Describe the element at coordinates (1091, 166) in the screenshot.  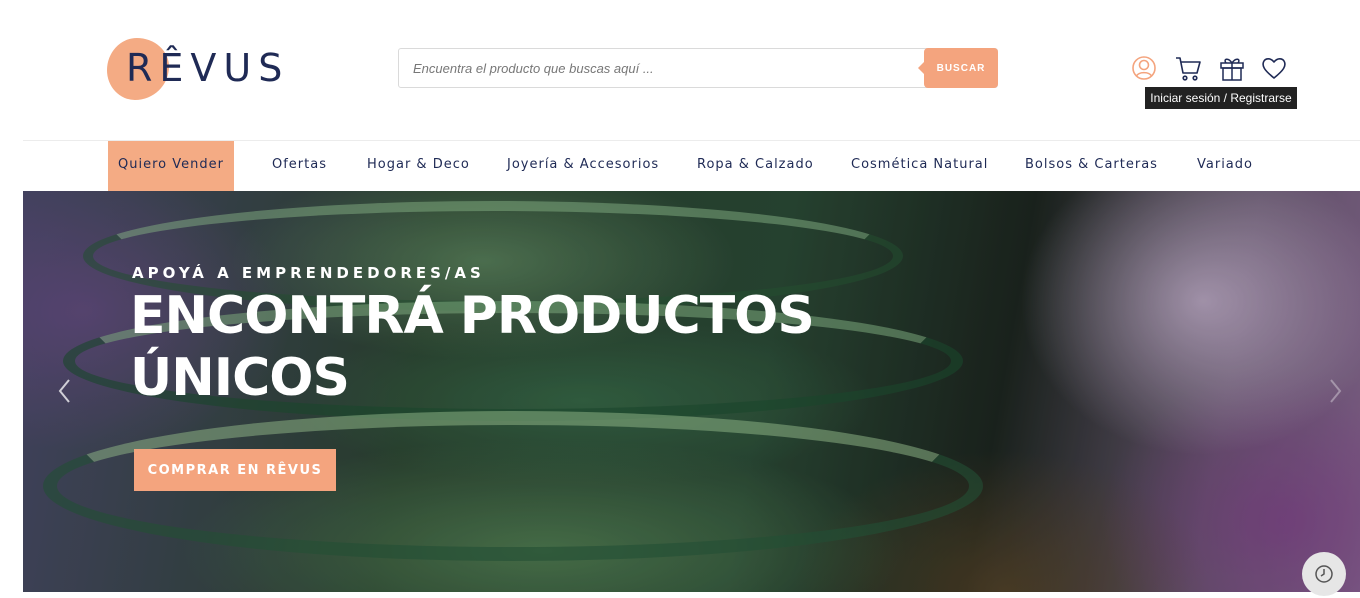
I see `nav-item-bolsos-carteras: Bolsos & Carteras` at that location.